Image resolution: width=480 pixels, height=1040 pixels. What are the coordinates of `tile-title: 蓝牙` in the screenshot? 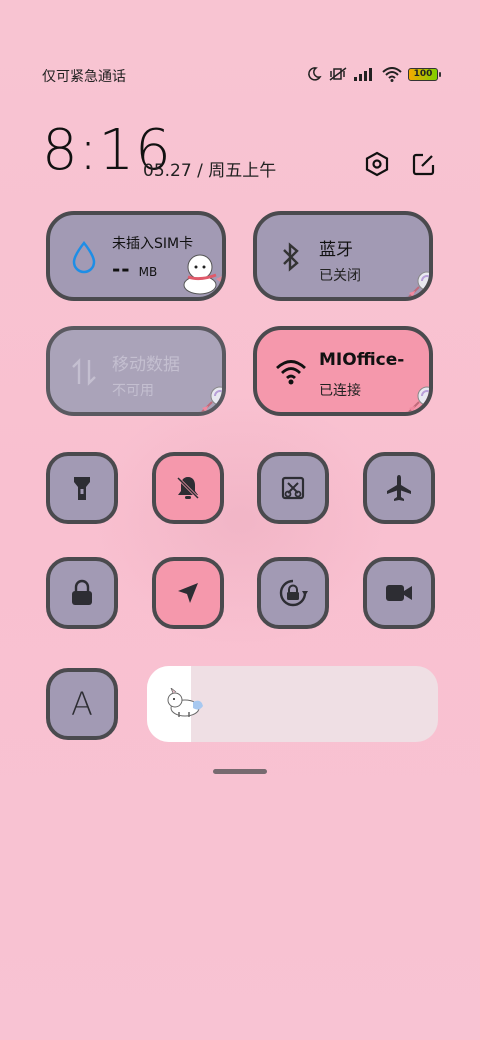 It's located at (336, 250).